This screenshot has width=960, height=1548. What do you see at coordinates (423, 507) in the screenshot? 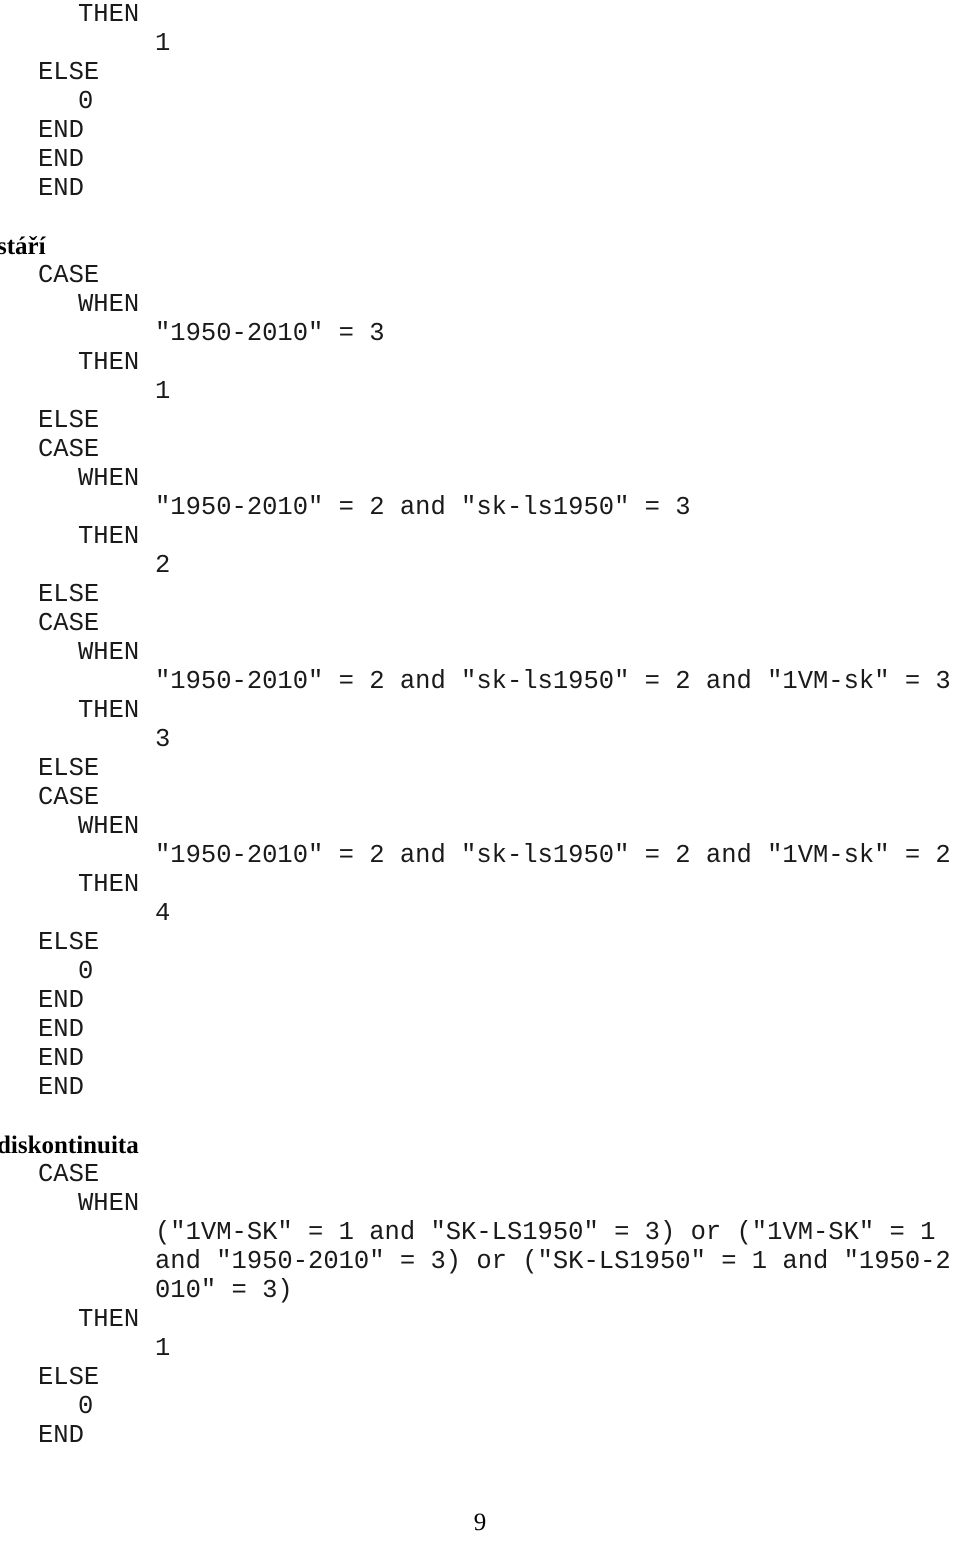
I see `code-line: "1950-2010" = 2 and "sk-ls1950" = 3` at bounding box center [423, 507].